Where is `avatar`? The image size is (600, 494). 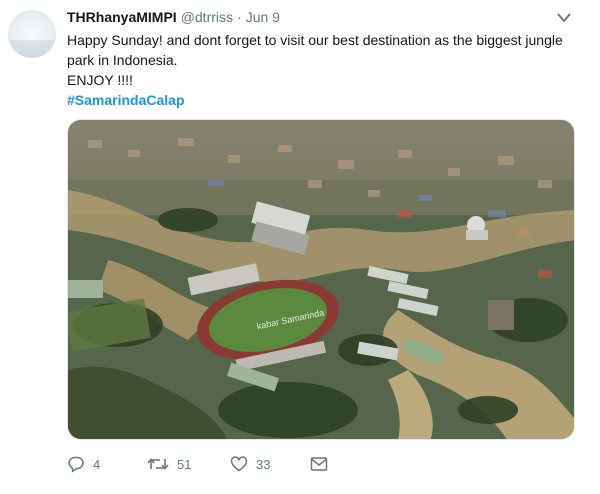
avatar is located at coordinates (32, 34).